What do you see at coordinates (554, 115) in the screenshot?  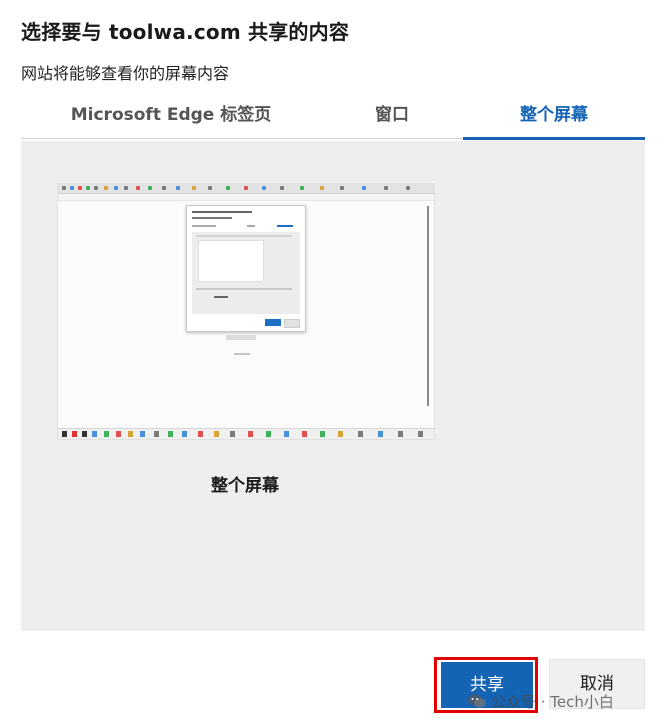 I see `tab-entire-screen: 整个屏幕` at bounding box center [554, 115].